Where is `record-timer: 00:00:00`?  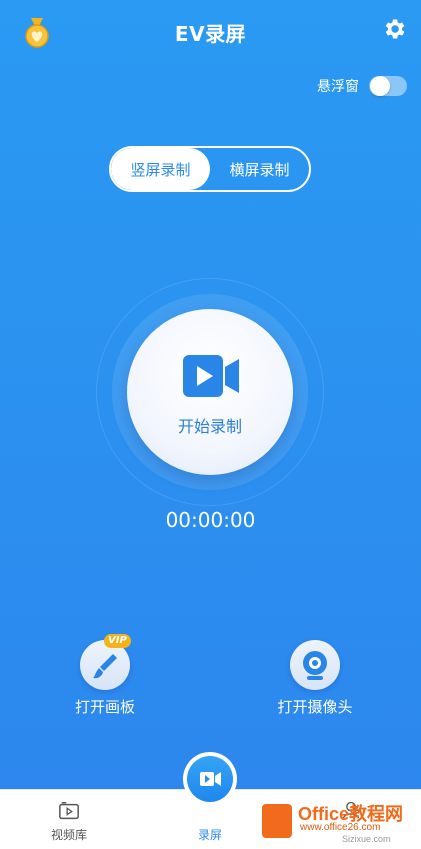 record-timer: 00:00:00 is located at coordinates (210, 520).